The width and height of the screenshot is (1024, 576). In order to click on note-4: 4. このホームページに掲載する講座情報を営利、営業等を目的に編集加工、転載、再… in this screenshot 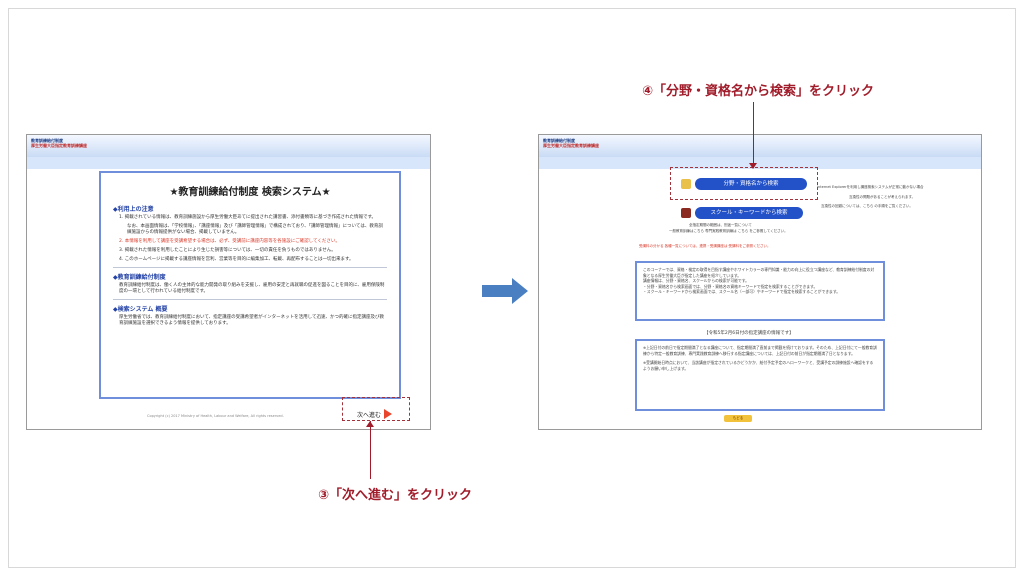, I will do `click(236, 259)`.